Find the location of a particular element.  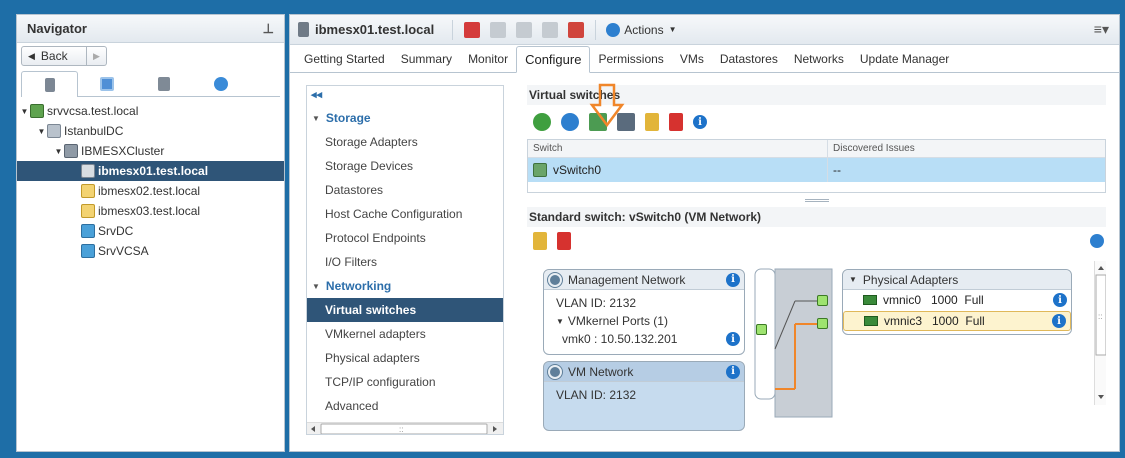

tree-item: ▼ IstanbulDC is located at coordinates (150, 131).